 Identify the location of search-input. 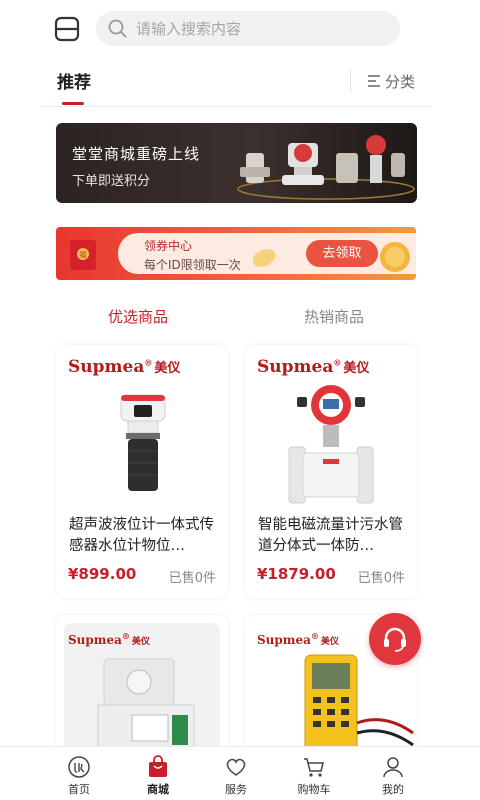
(261, 28).